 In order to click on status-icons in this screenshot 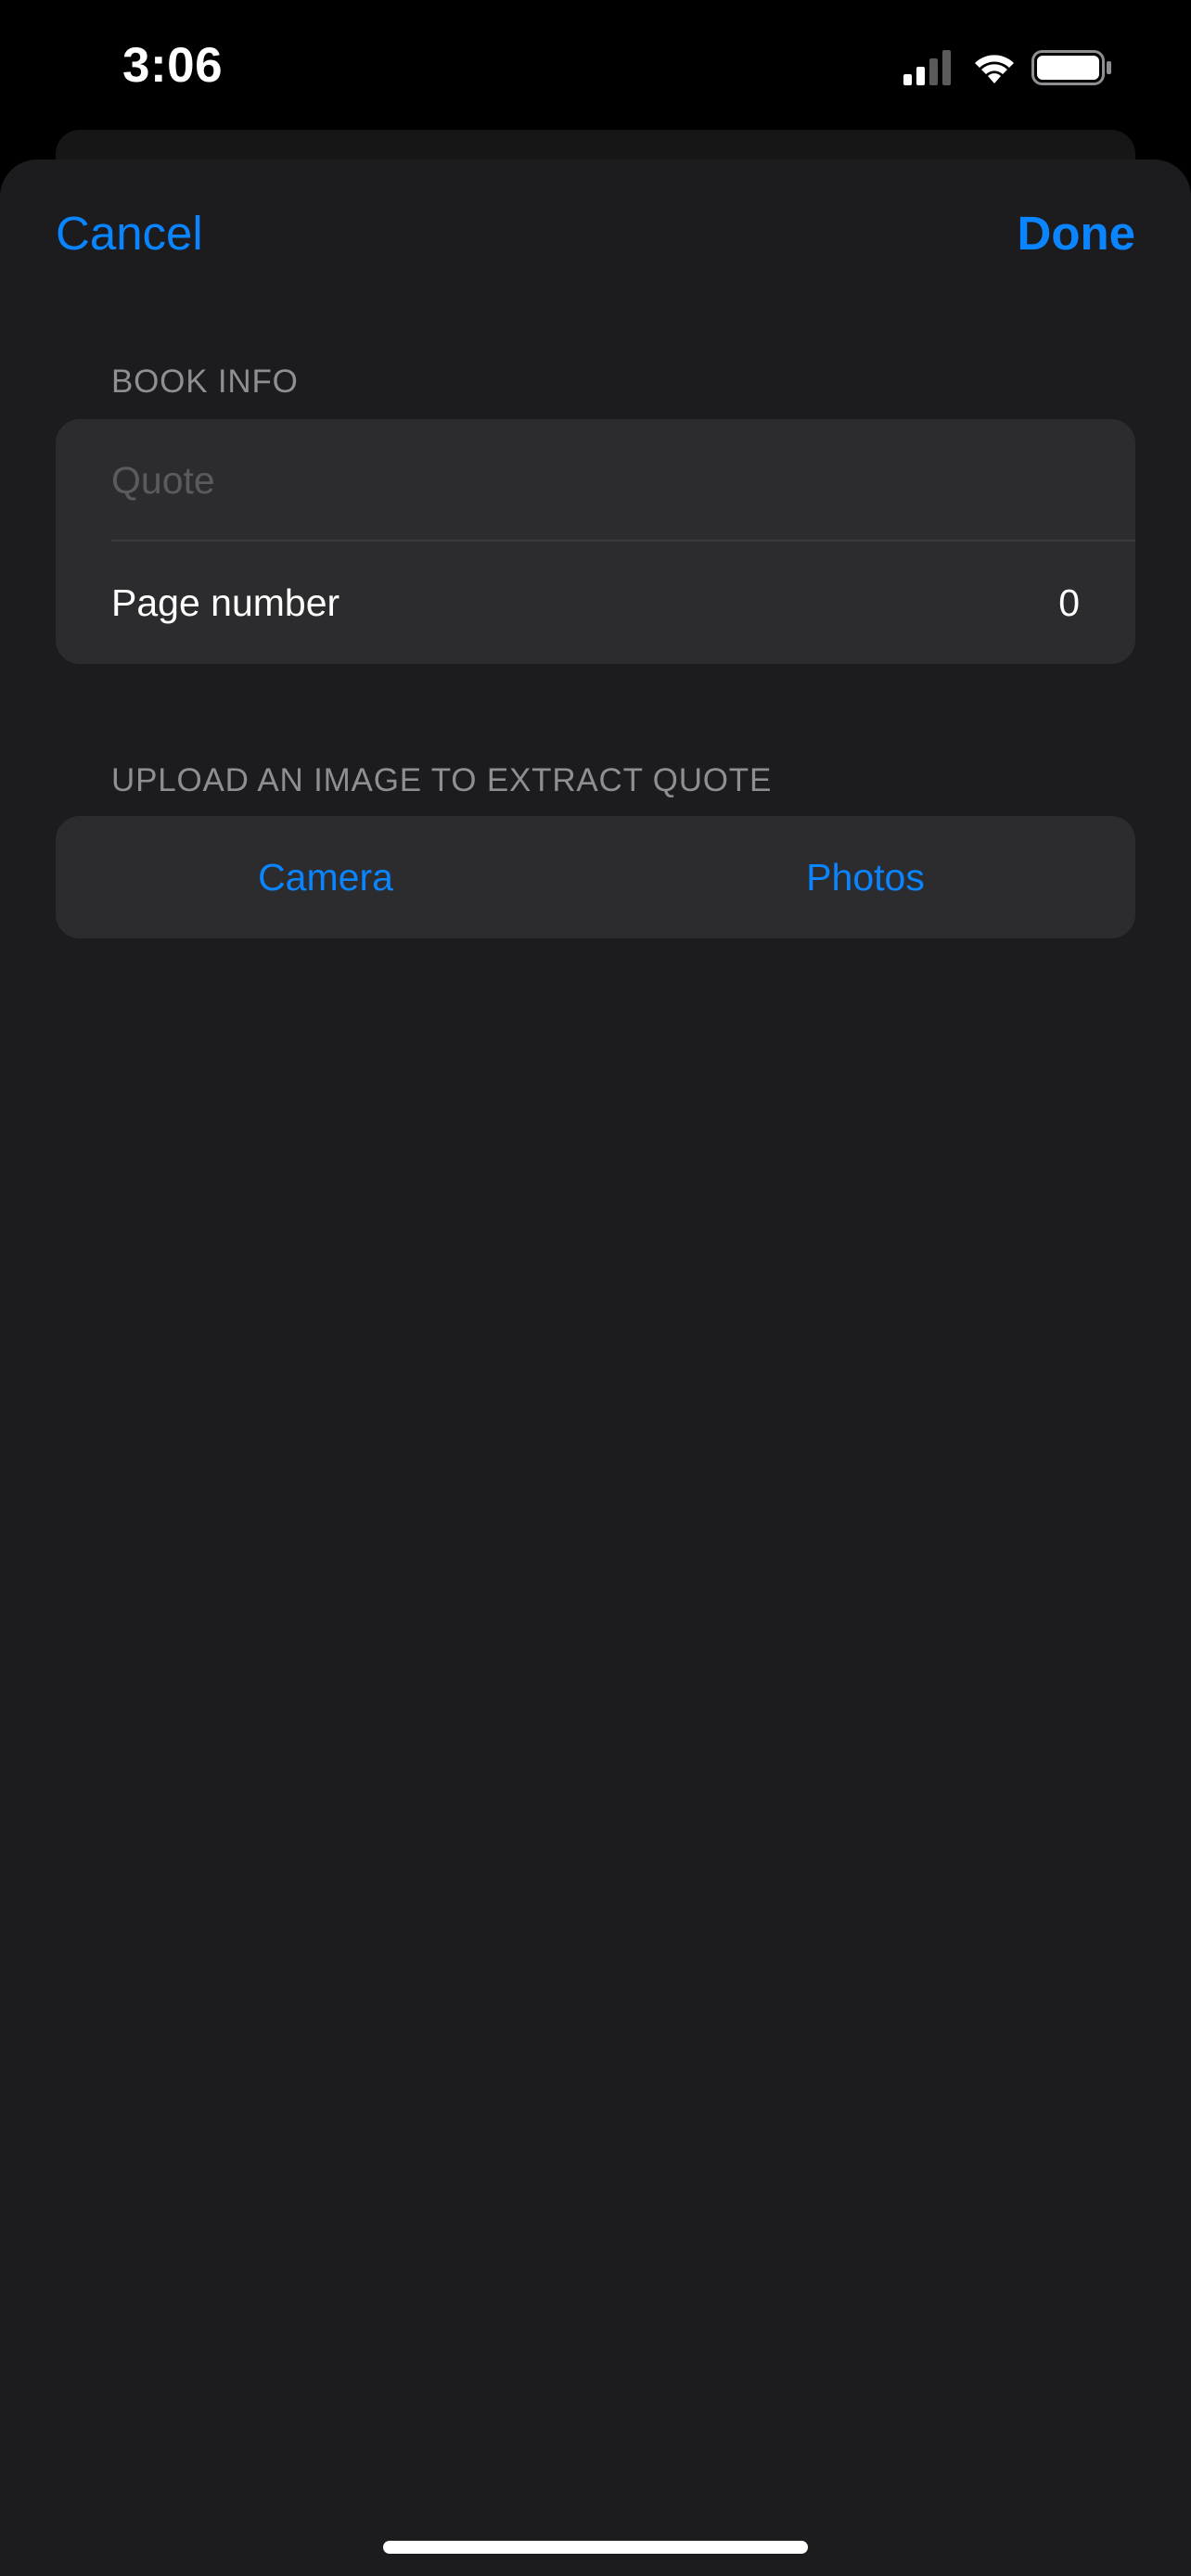, I will do `click(1010, 66)`.